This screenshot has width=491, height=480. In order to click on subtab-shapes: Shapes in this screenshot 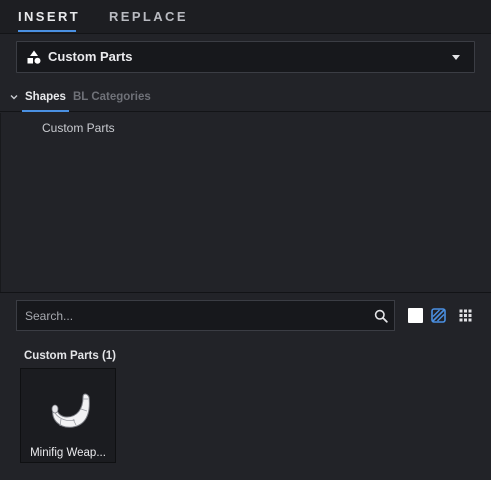, I will do `click(45, 99)`.